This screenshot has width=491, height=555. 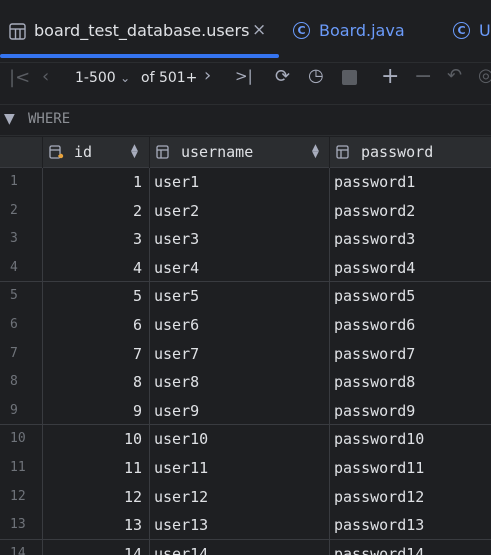 I want to click on cell-password: password1, so click(x=374, y=182).